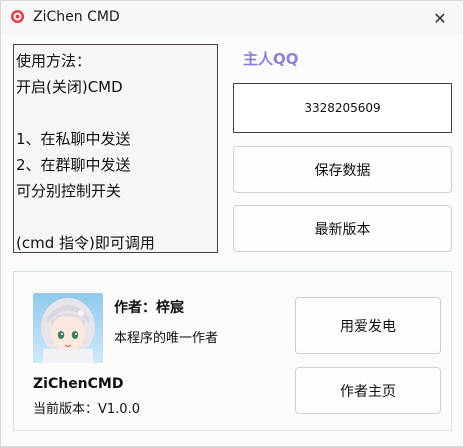  What do you see at coordinates (85, 243) in the screenshot?
I see `instruction-line: (cmd 指令)即可调用` at bounding box center [85, 243].